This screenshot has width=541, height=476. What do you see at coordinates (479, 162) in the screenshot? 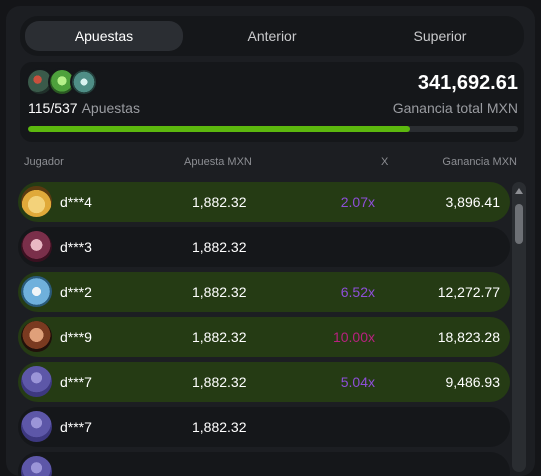
I see `column-win: Ganancia MXN` at bounding box center [479, 162].